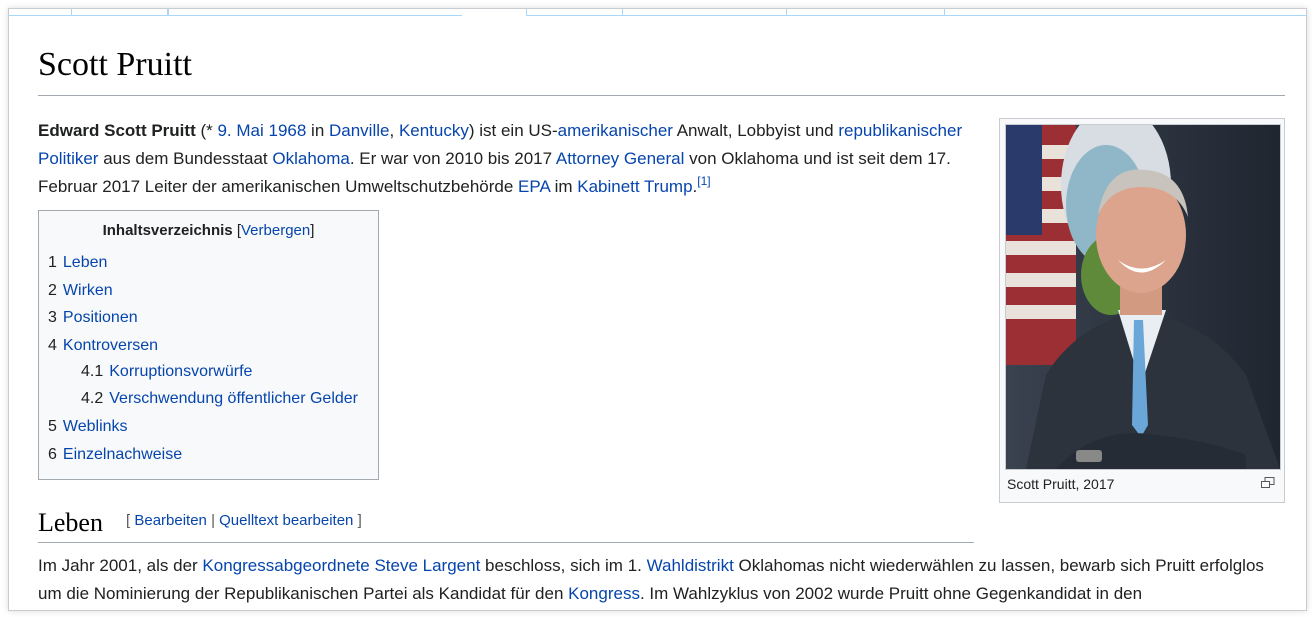  I want to click on tab-history, so click(1124, 12).